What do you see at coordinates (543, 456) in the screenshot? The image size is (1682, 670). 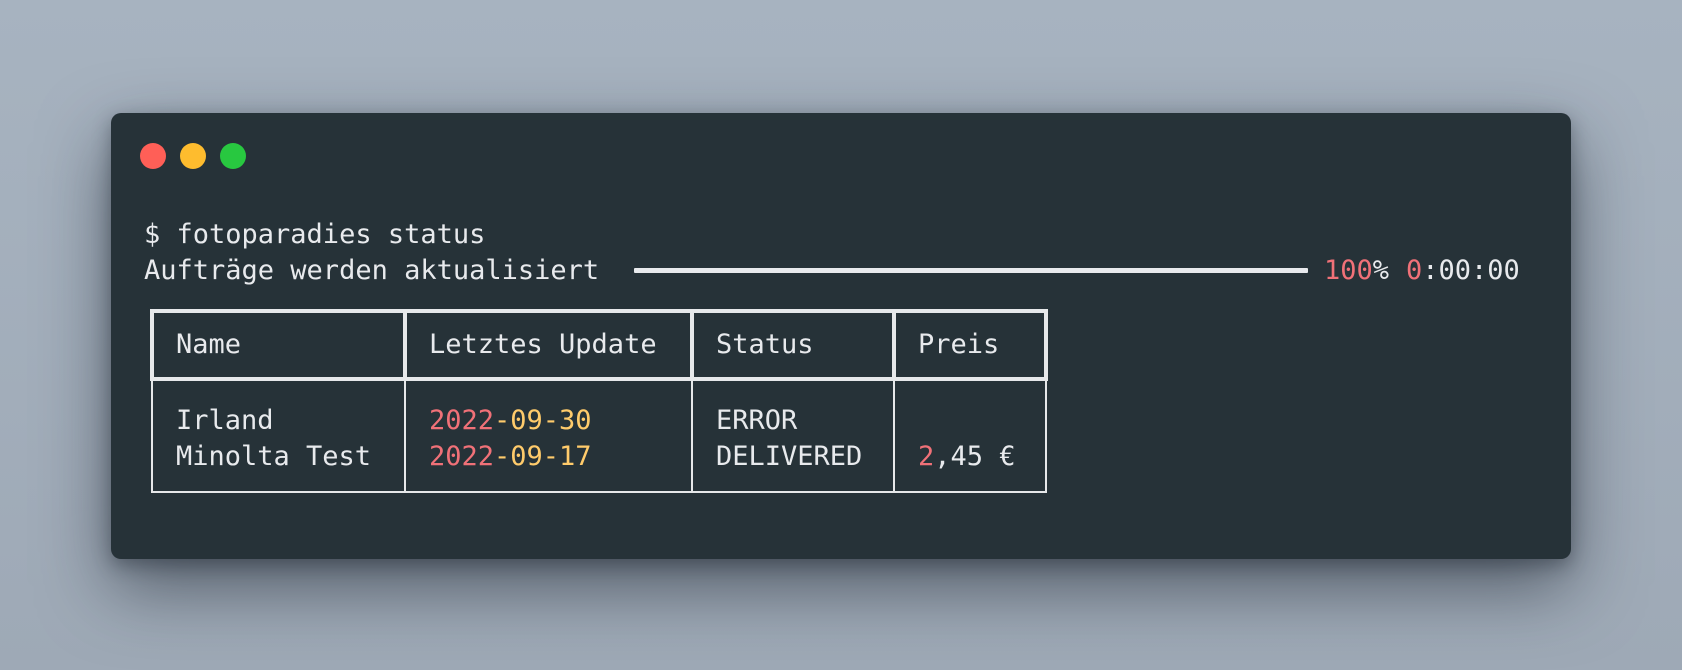 I see `row-date-rest: -09-17` at bounding box center [543, 456].